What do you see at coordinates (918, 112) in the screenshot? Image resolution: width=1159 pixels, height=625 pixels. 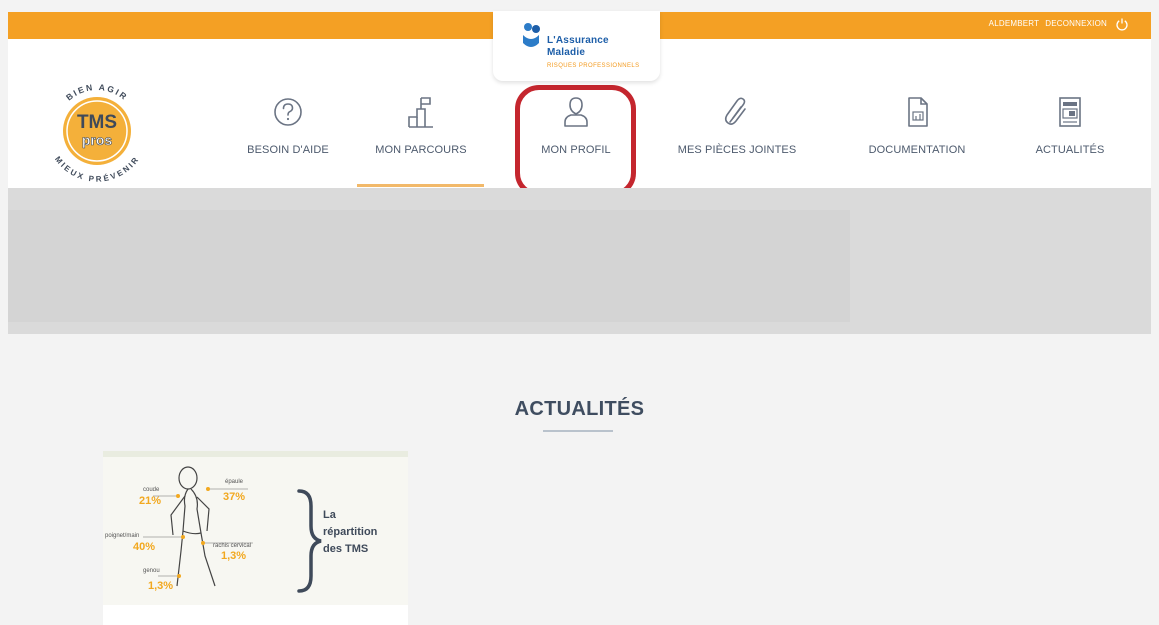 I see `document-icon` at bounding box center [918, 112].